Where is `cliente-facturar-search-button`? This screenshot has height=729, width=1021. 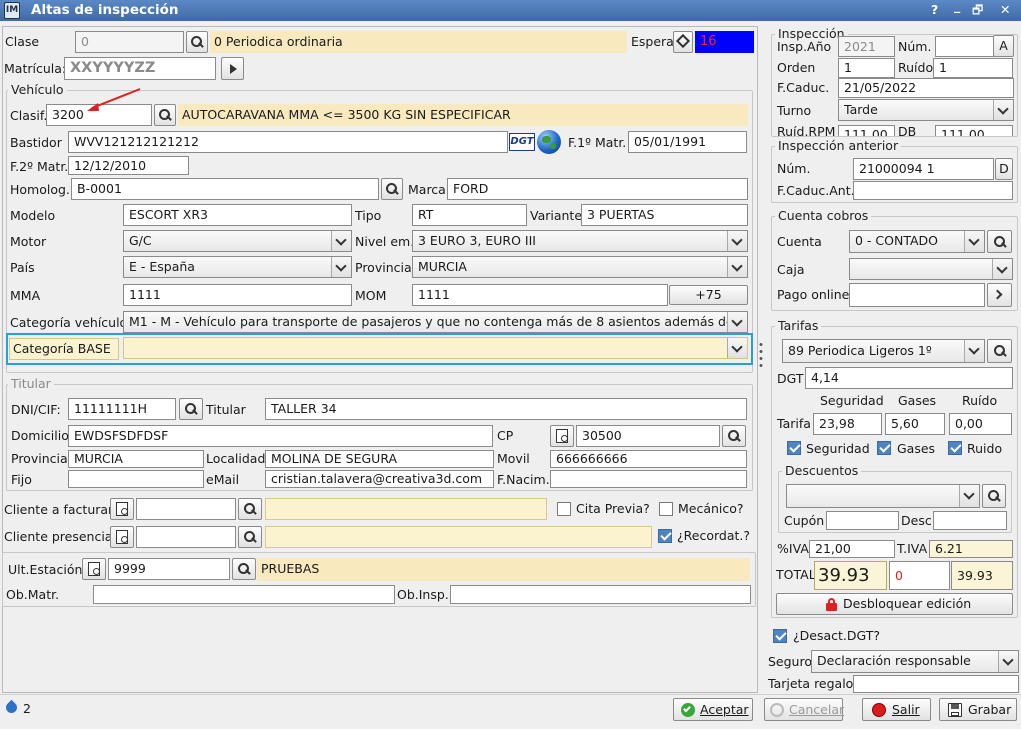
cliente-facturar-search-button is located at coordinates (250, 509).